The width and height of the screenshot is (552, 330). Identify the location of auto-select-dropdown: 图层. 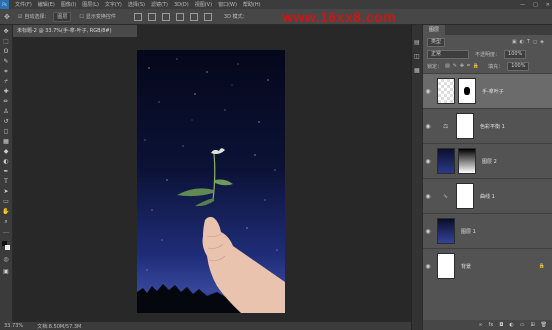
(62, 16).